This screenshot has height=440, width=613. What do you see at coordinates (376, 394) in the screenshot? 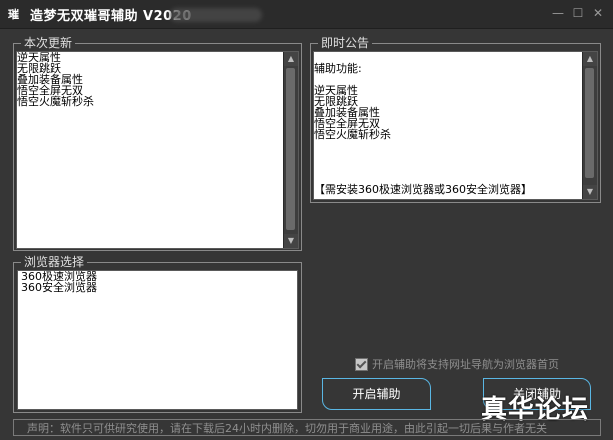
I see `start-assist-button: 开启辅助` at bounding box center [376, 394].